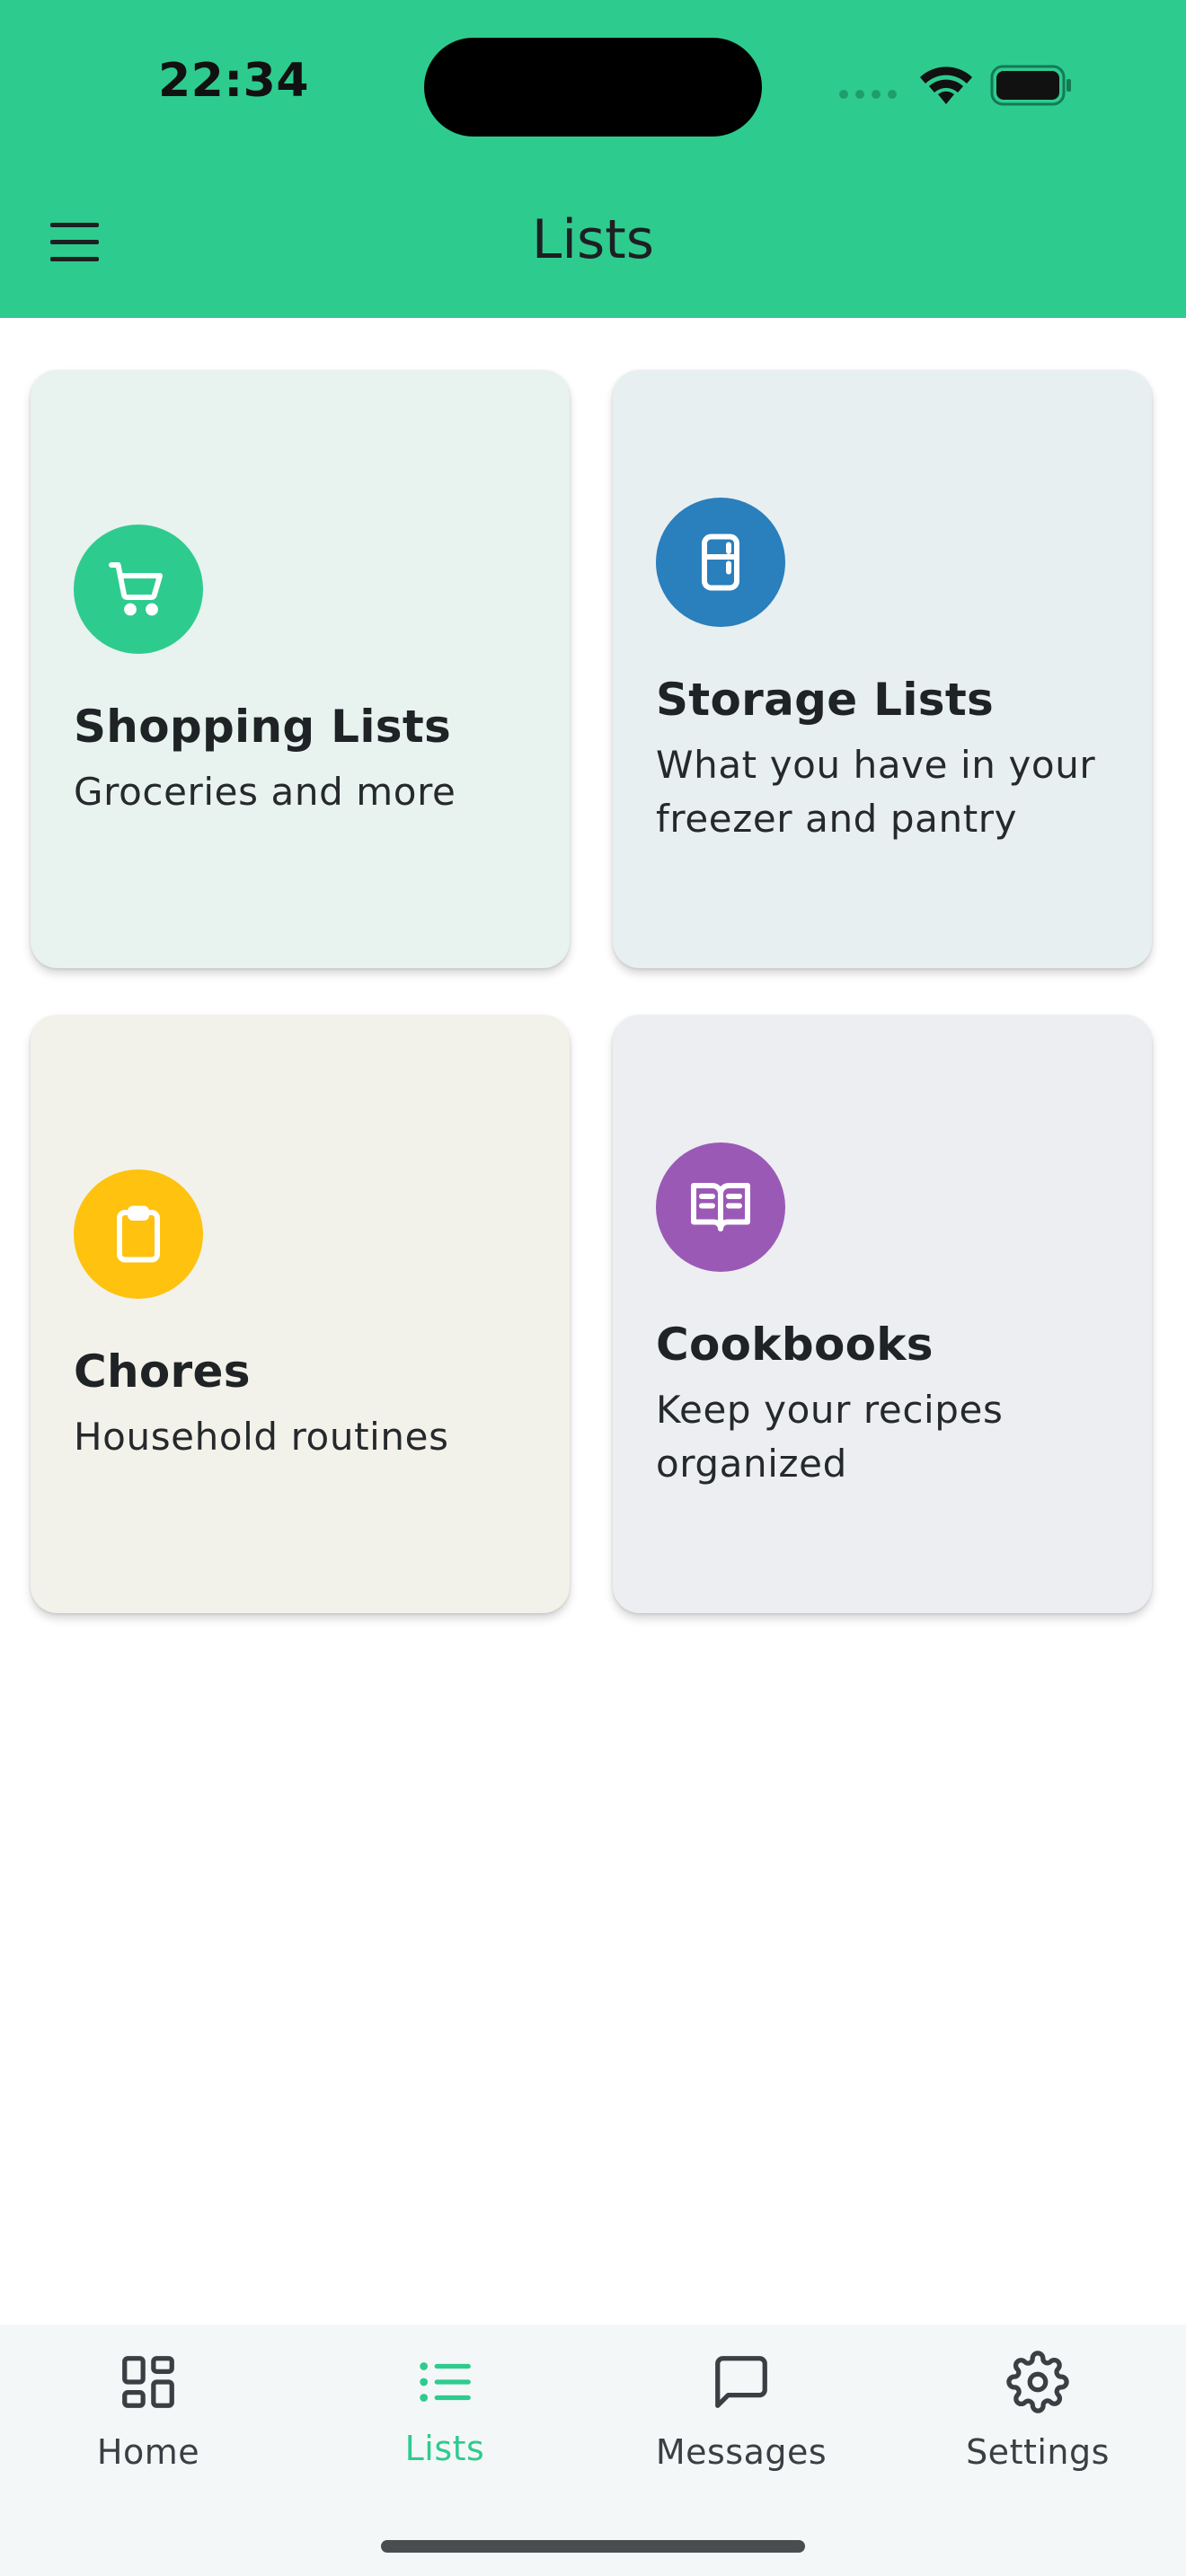  I want to click on wifi-icon, so click(946, 85).